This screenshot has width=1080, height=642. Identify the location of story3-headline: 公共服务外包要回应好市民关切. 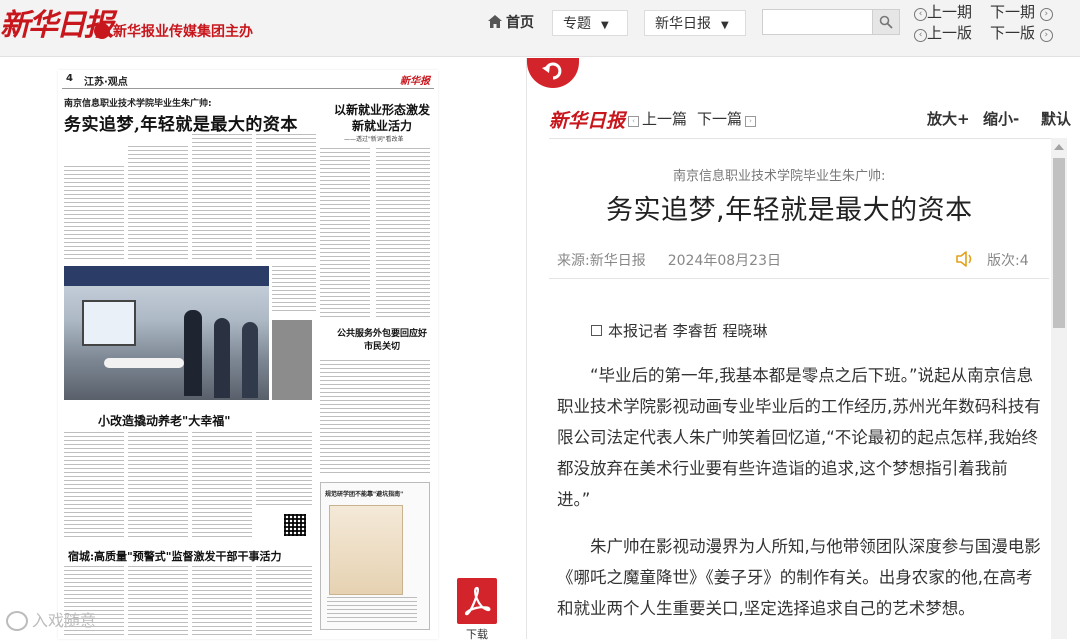
(382, 341).